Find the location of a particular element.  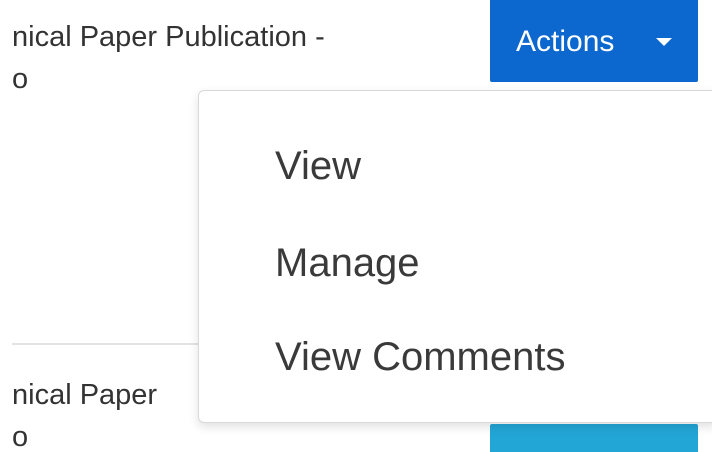

actions-button: Actions is located at coordinates (594, 41).